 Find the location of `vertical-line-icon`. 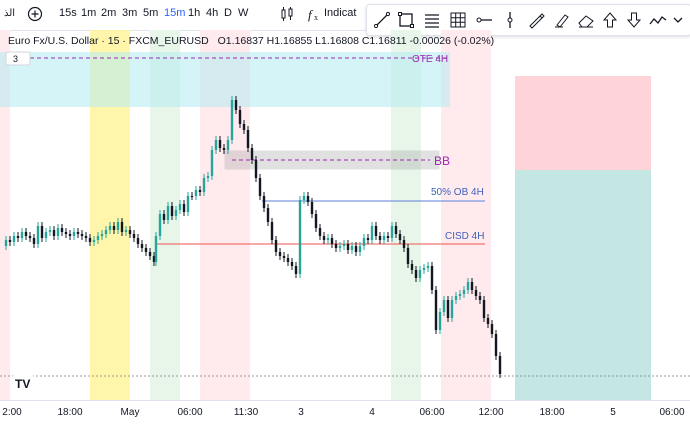

vertical-line-icon is located at coordinates (510, 20).